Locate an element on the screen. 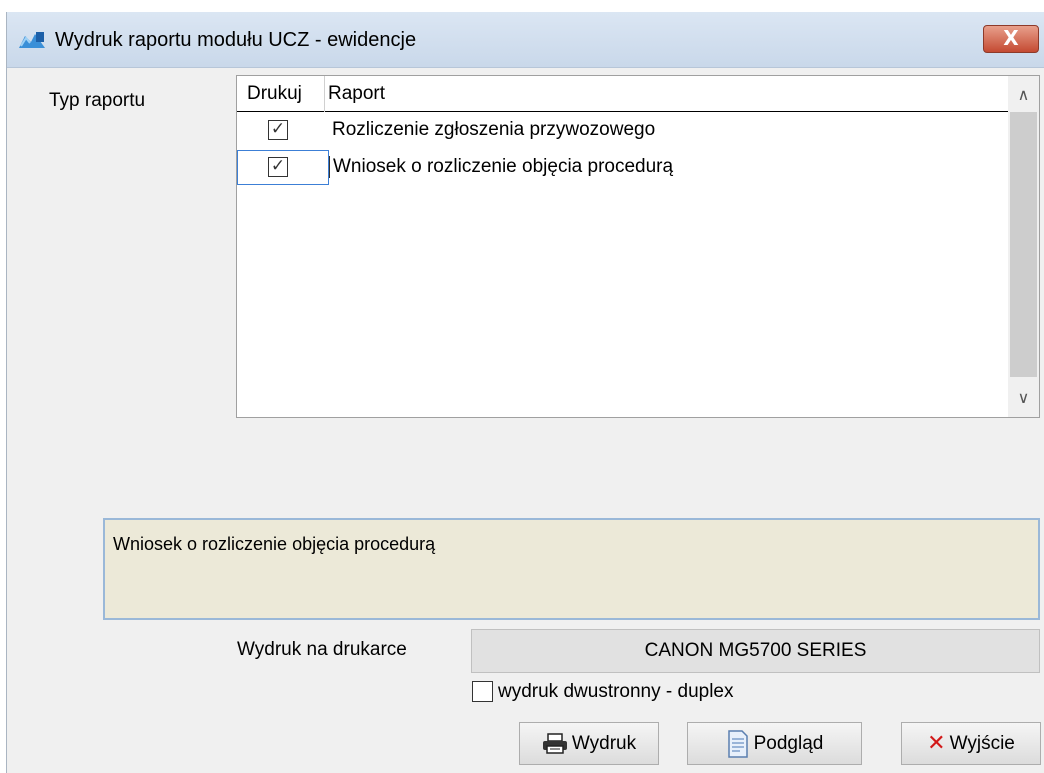 The image size is (1044, 773). scrollbar-thumb is located at coordinates (1023, 244).